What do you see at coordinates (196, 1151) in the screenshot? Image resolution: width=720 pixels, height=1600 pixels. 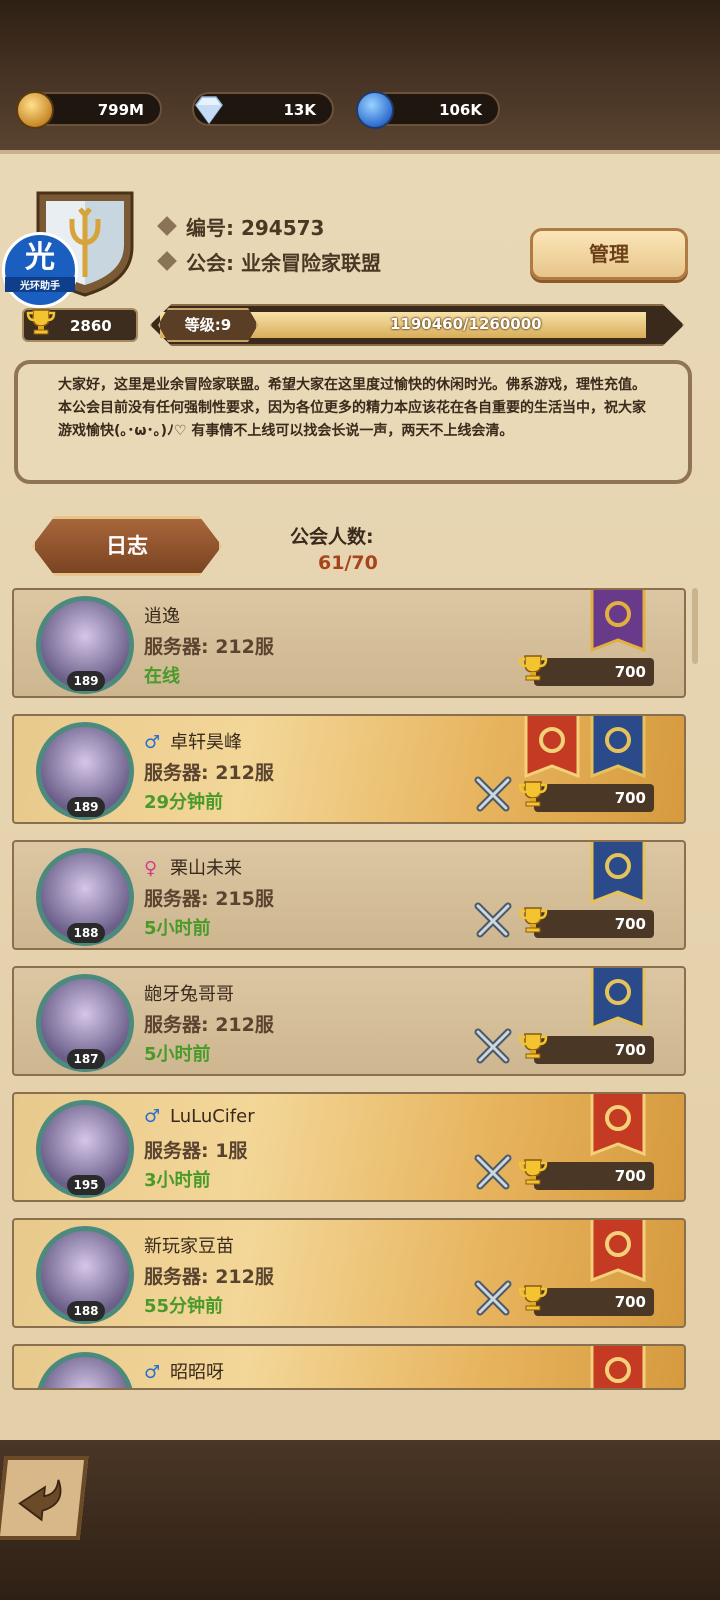 I see `member-server: 服务器: 1服` at bounding box center [196, 1151].